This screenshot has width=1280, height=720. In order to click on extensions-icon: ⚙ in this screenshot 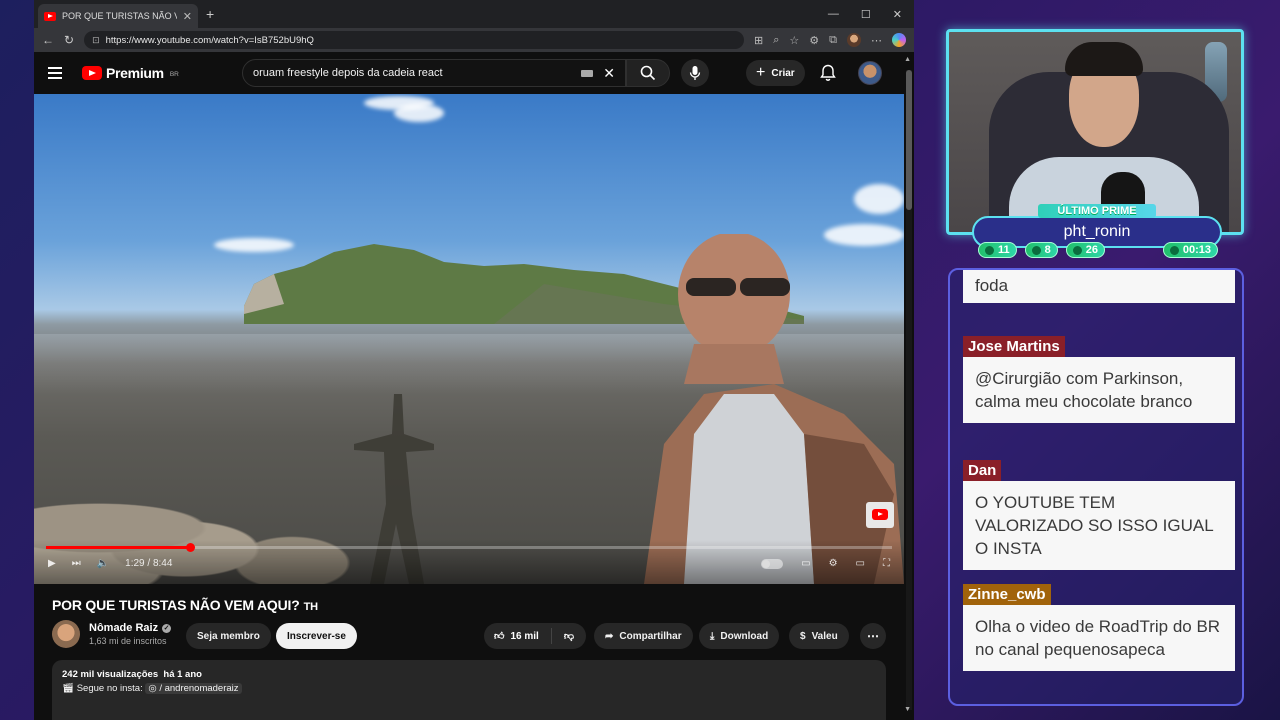, I will do `click(814, 40)`.